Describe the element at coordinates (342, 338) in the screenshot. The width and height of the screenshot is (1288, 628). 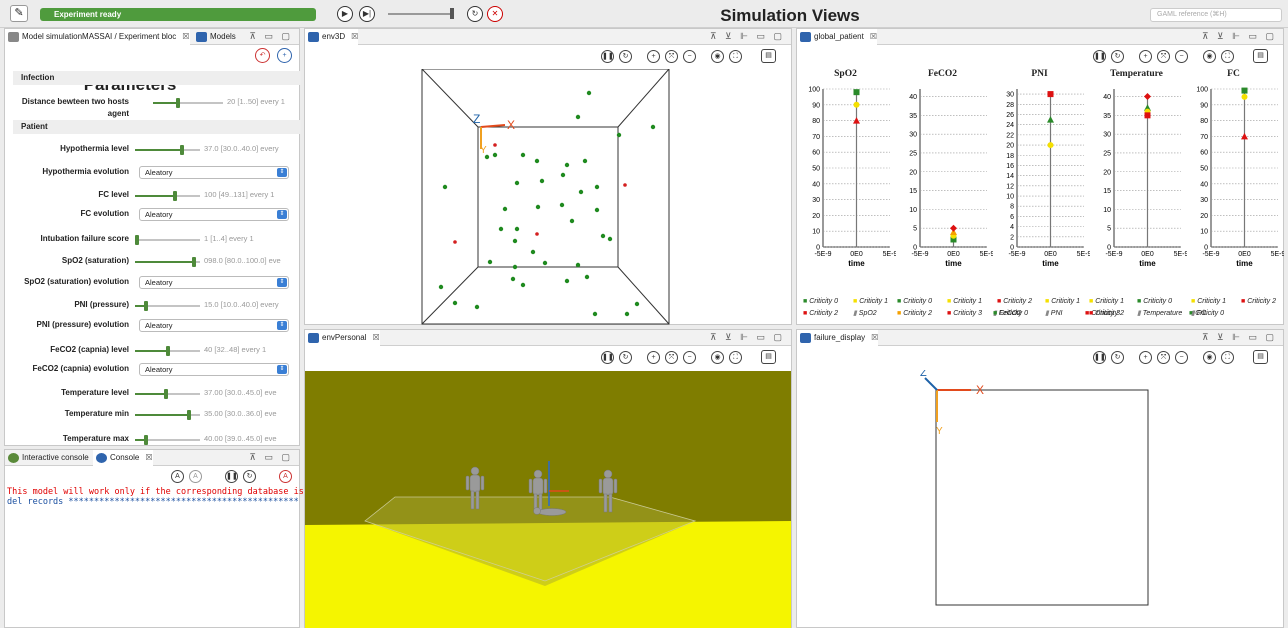
I see `tab-envpersonal: envPersonal ☒` at that location.